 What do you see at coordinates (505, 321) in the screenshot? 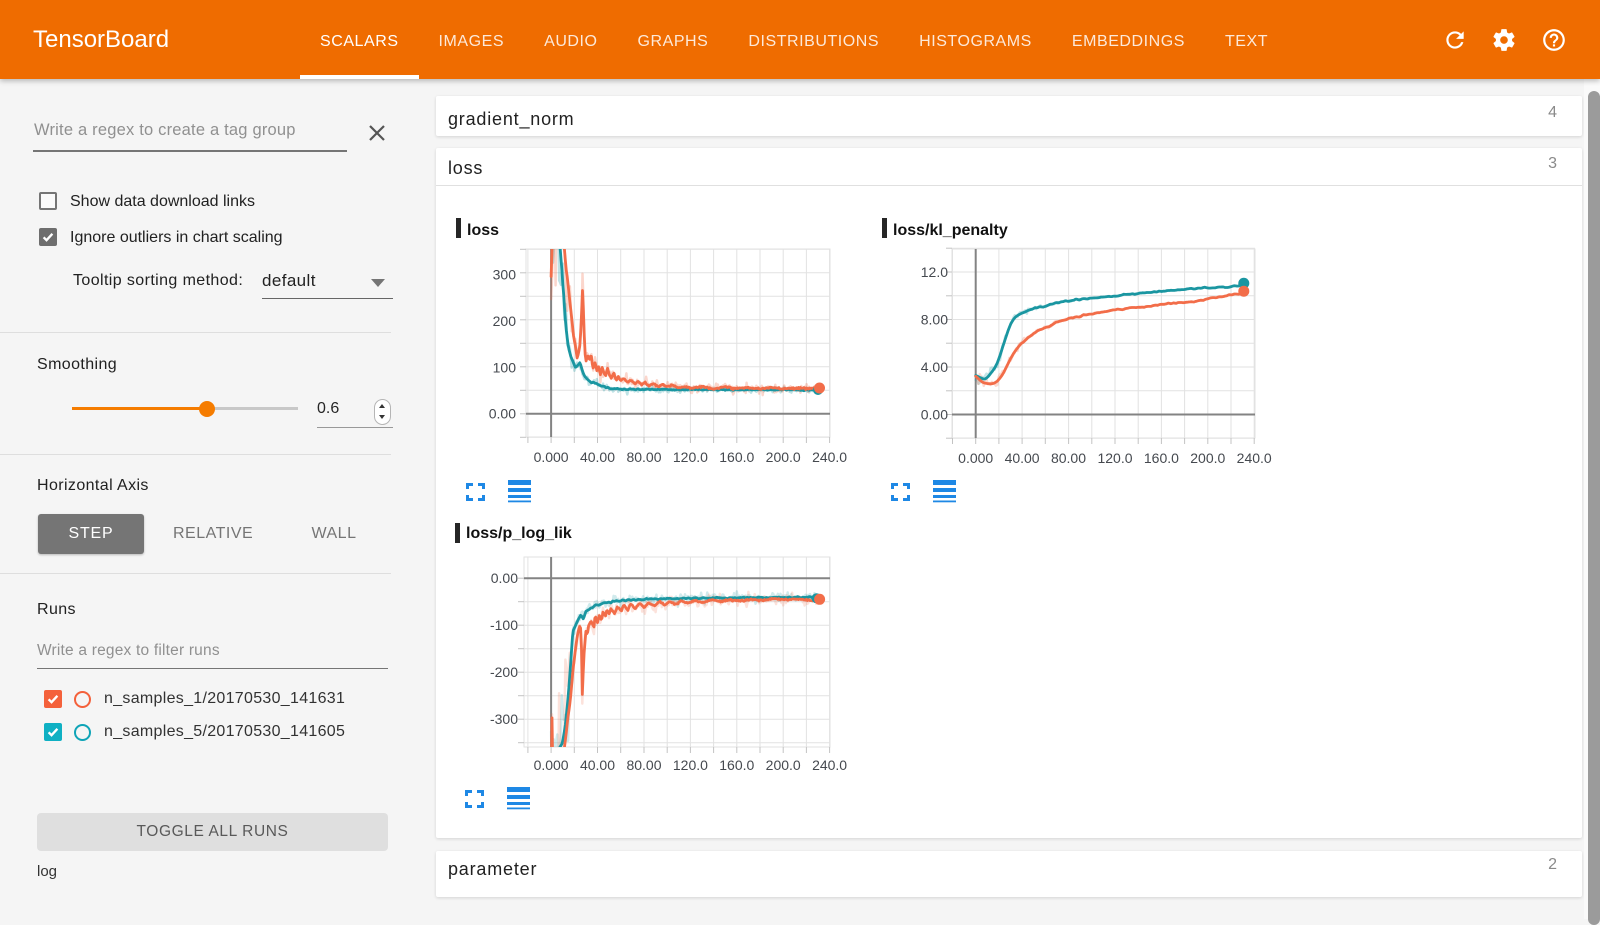
I see `svg-text: 200` at bounding box center [505, 321].